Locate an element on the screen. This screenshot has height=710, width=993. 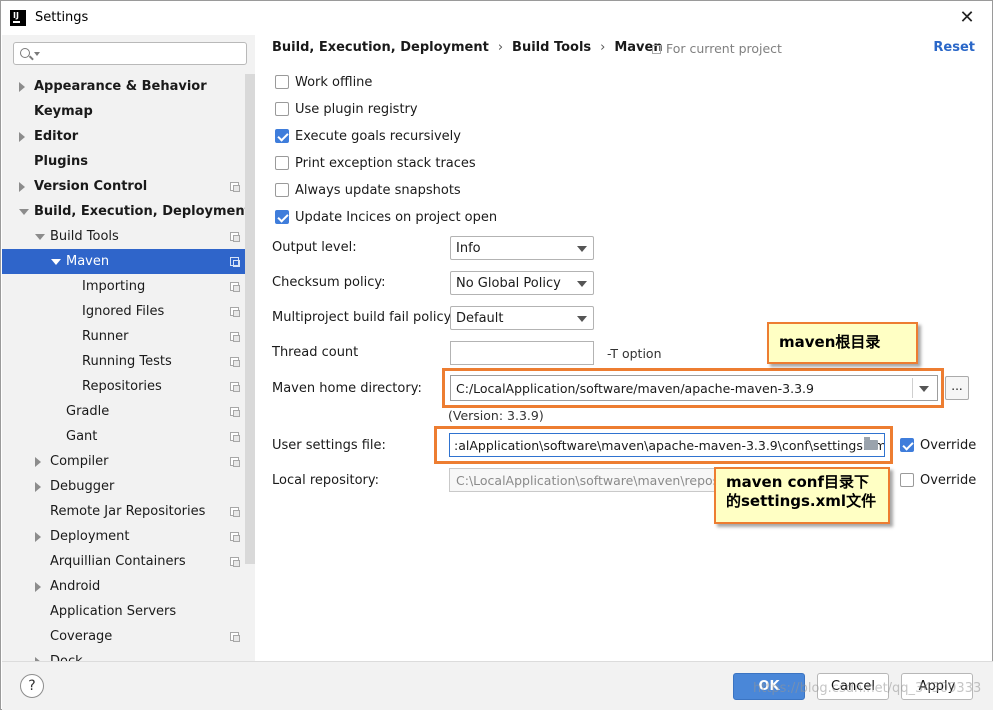
sidebar-item-android: Android is located at coordinates (123, 586).